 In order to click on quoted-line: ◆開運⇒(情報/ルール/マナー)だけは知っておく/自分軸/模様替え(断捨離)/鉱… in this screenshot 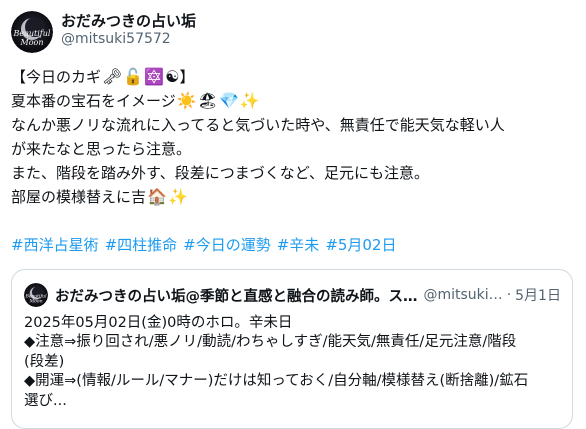, I will do `click(276, 381)`.